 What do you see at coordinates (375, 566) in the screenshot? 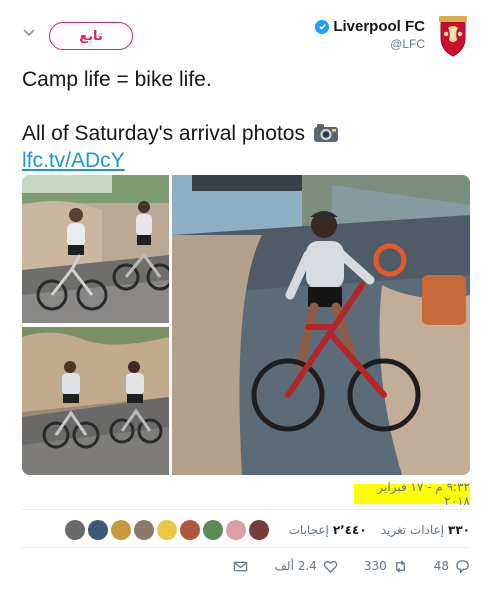
I see `retweet-count: 330` at bounding box center [375, 566].